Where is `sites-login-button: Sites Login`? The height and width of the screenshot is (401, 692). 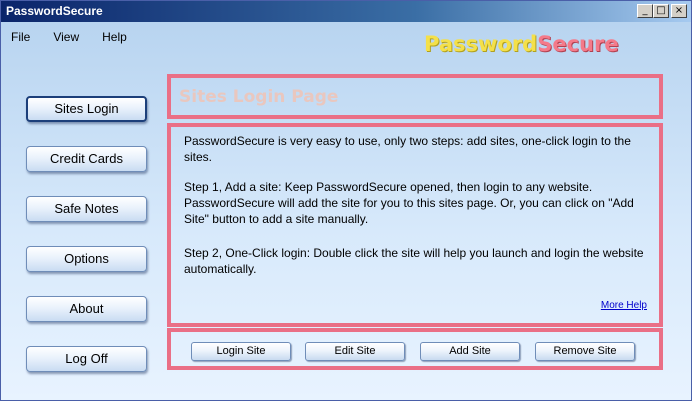 sites-login-button: Sites Login is located at coordinates (86, 109).